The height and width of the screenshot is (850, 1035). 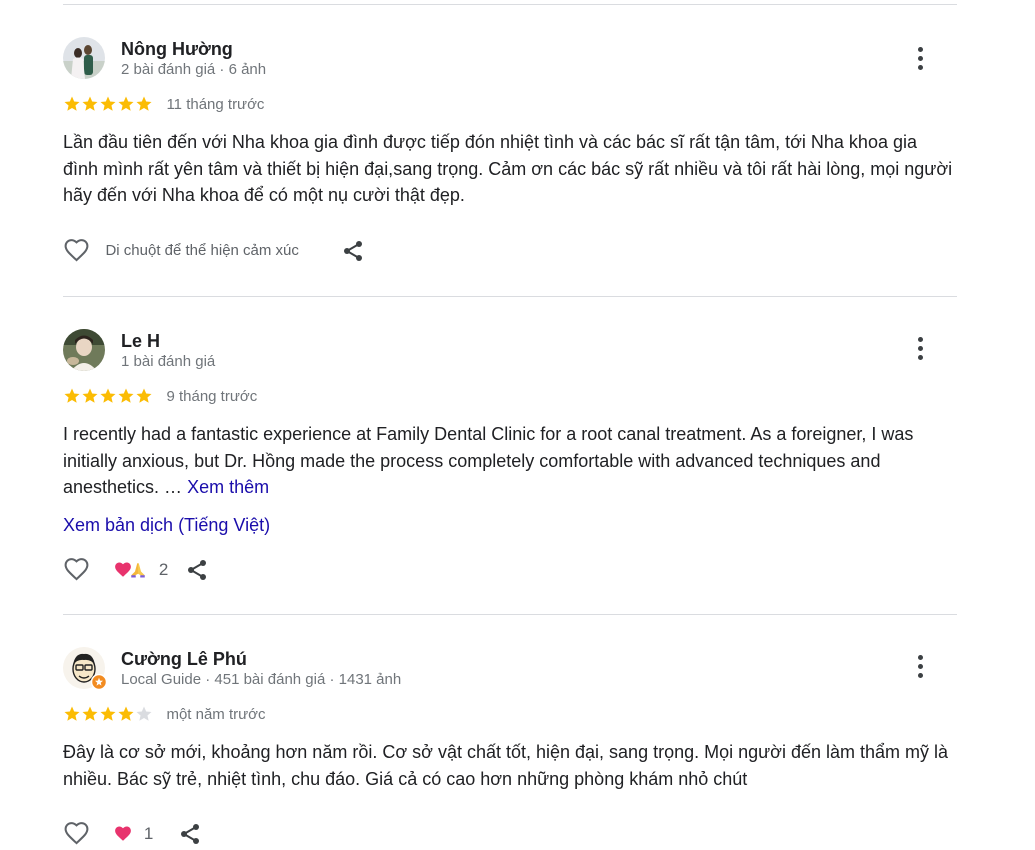 I want to click on reviewer-name: Le H, so click(x=140, y=341).